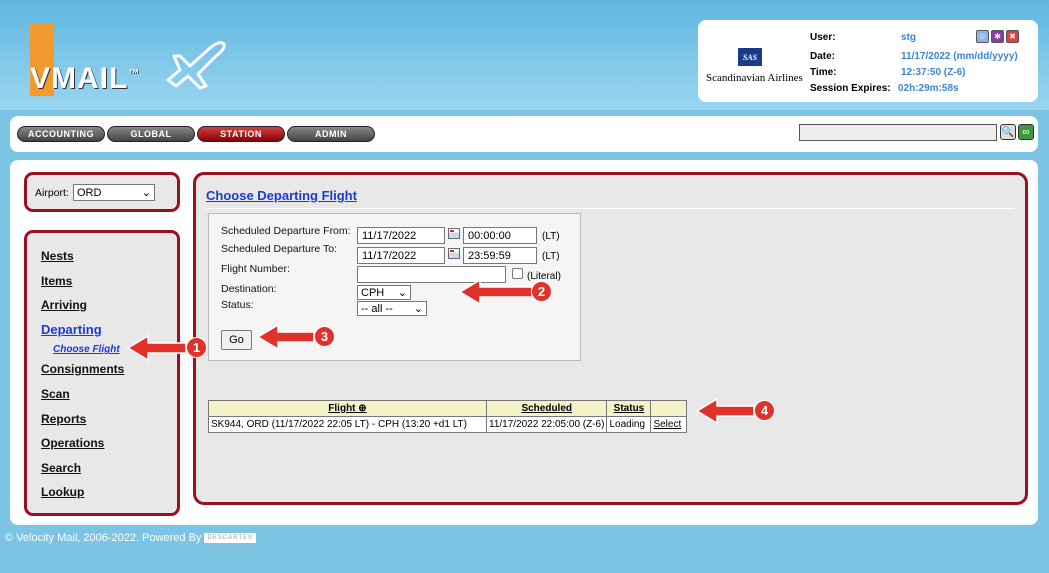  What do you see at coordinates (103, 538) in the screenshot?
I see `footer-text: © Velocity Mail, 2006-2022. Powered By` at bounding box center [103, 538].